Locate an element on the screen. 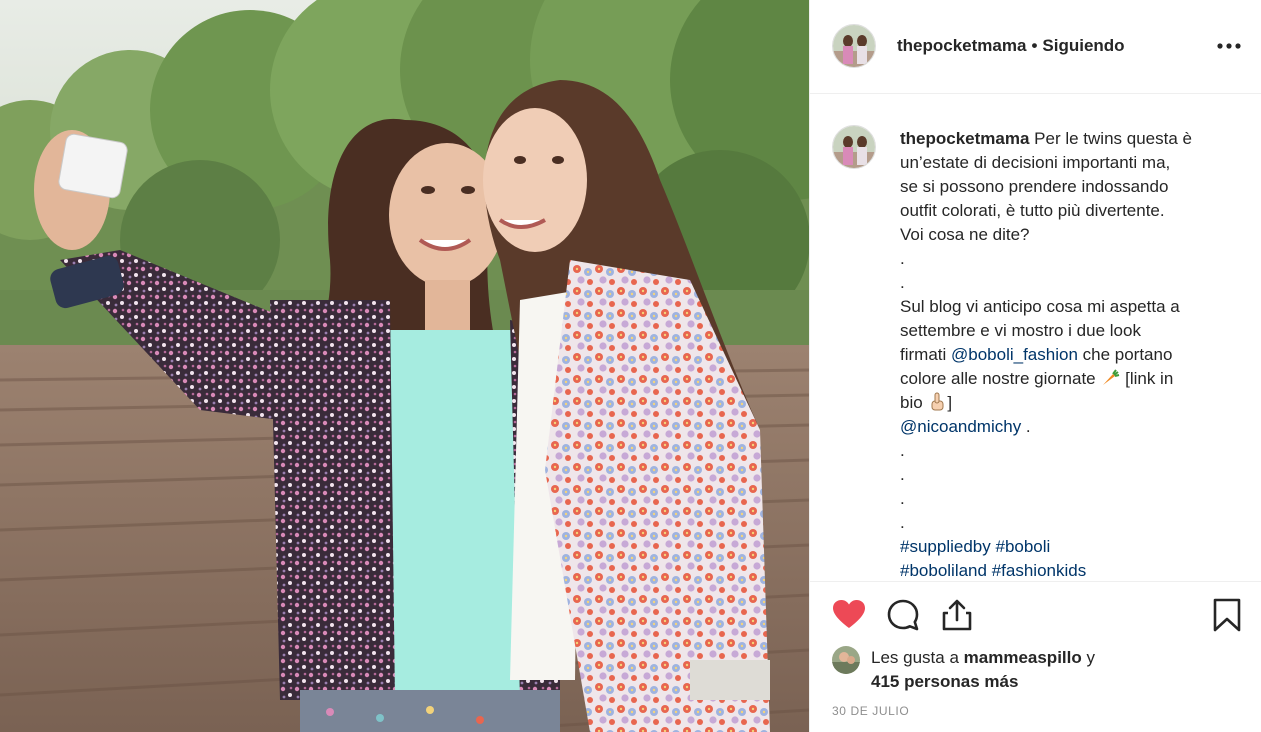  hashtag-suppliedby: #suppliedby is located at coordinates (945, 546).